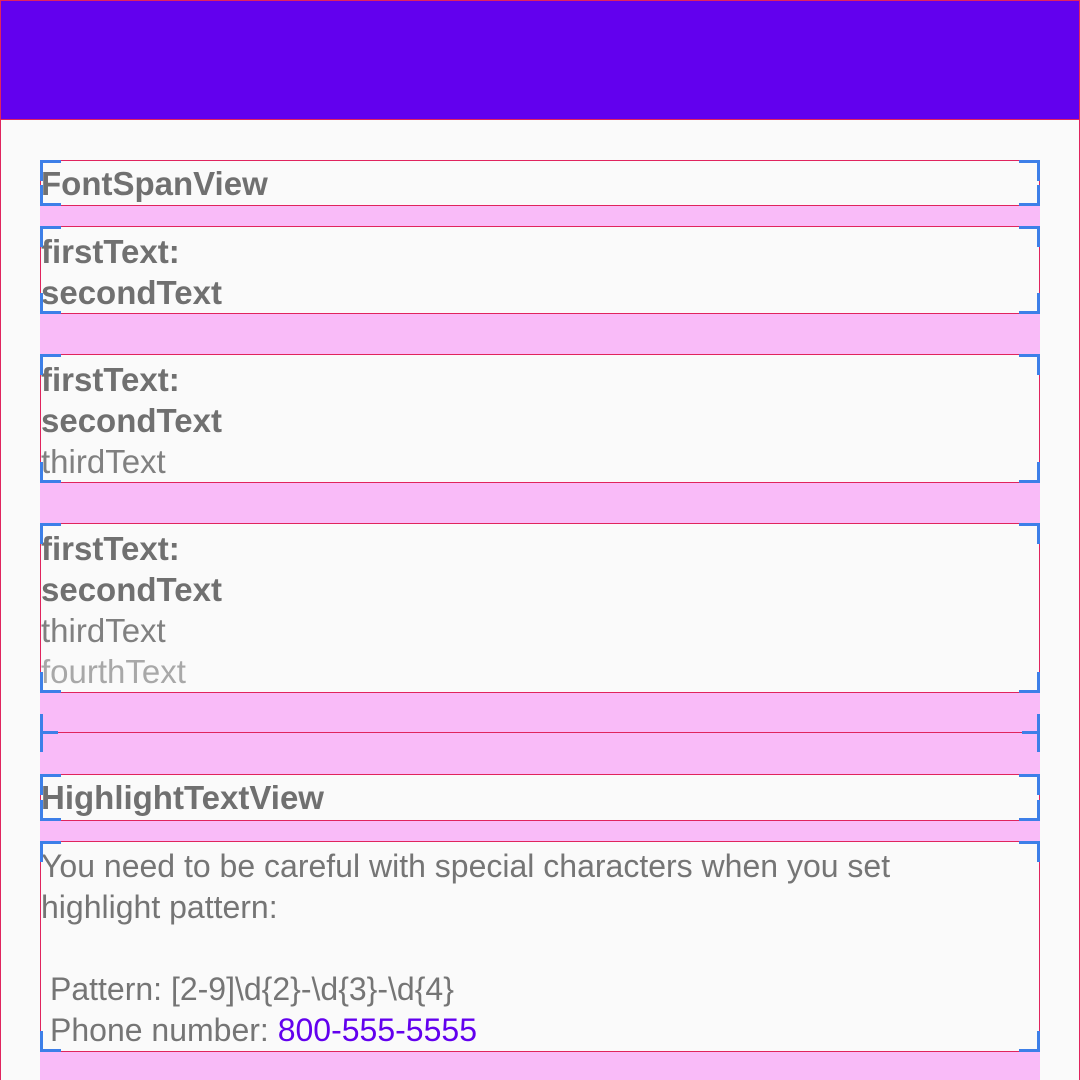 The height and width of the screenshot is (1080, 1080). What do you see at coordinates (540, 270) in the screenshot?
I see `font-span-example-1: firstText: secondText` at bounding box center [540, 270].